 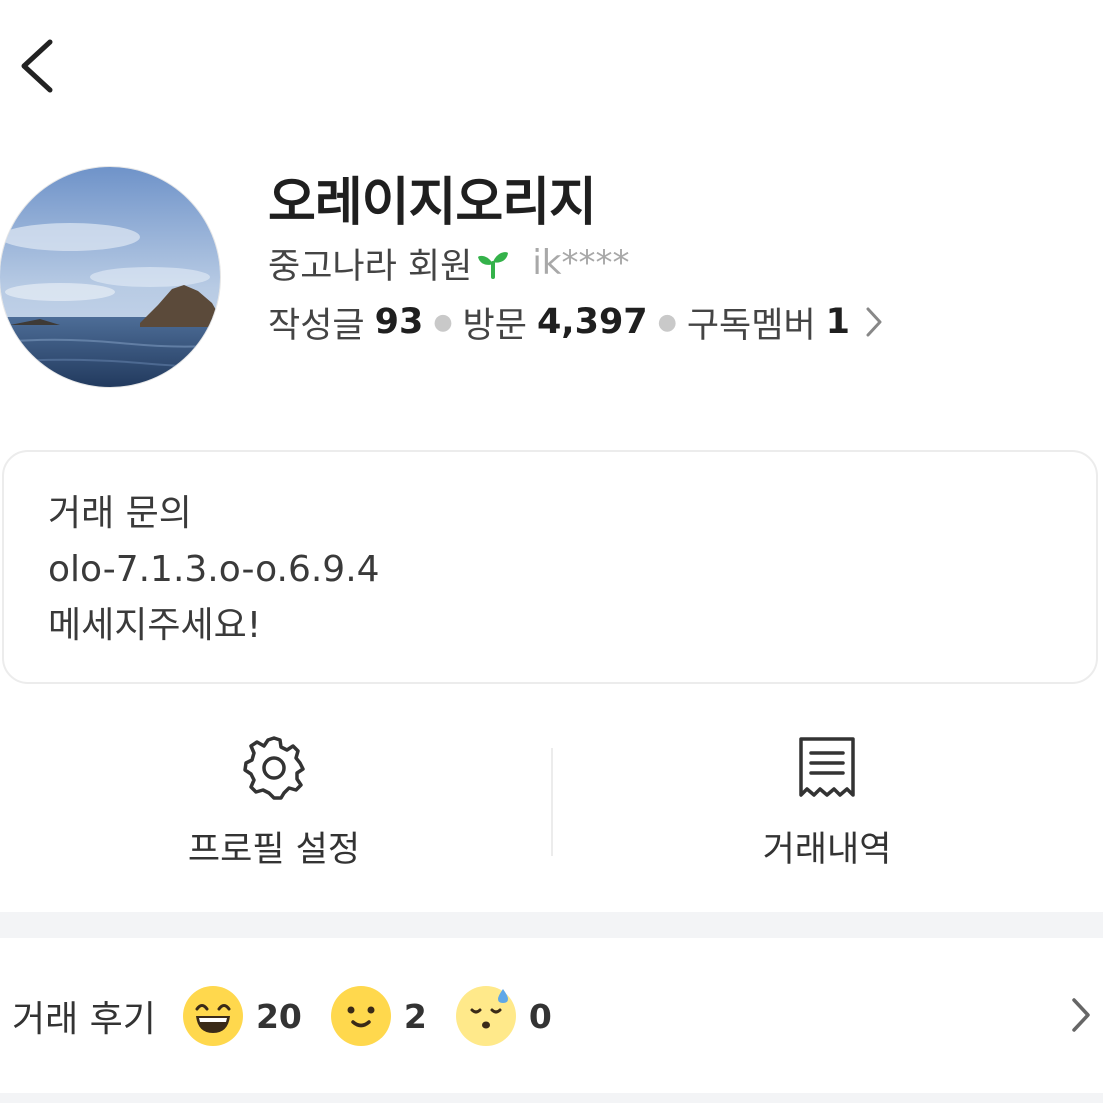 I want to click on chevron-left-icon, so click(x=37, y=66).